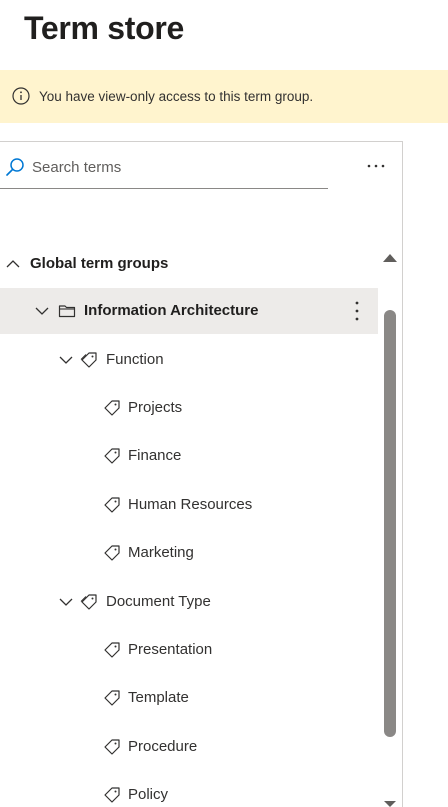  Describe the element at coordinates (357, 311) in the screenshot. I see `more-vertical-icon` at that location.